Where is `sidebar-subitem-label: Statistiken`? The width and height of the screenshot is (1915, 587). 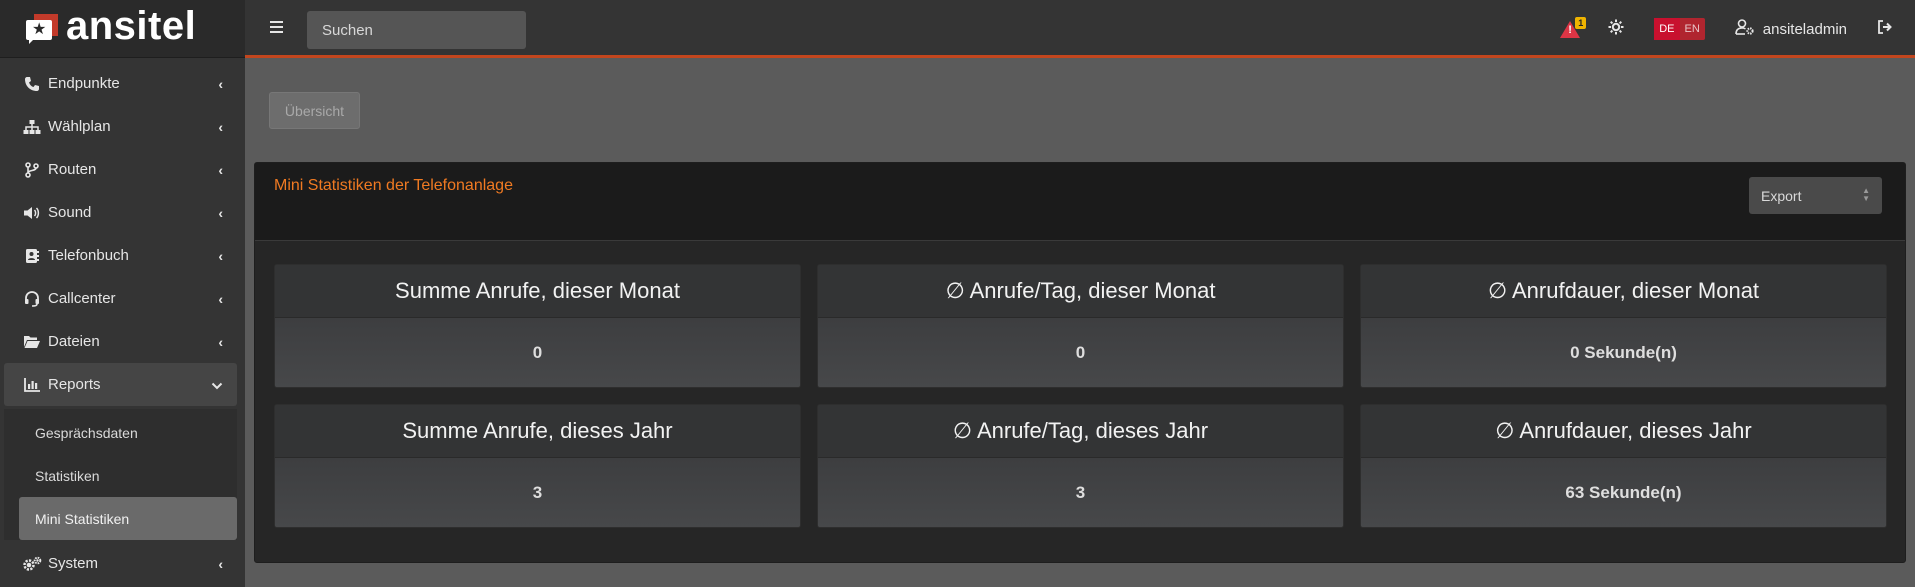
sidebar-subitem-label: Statistiken is located at coordinates (67, 475).